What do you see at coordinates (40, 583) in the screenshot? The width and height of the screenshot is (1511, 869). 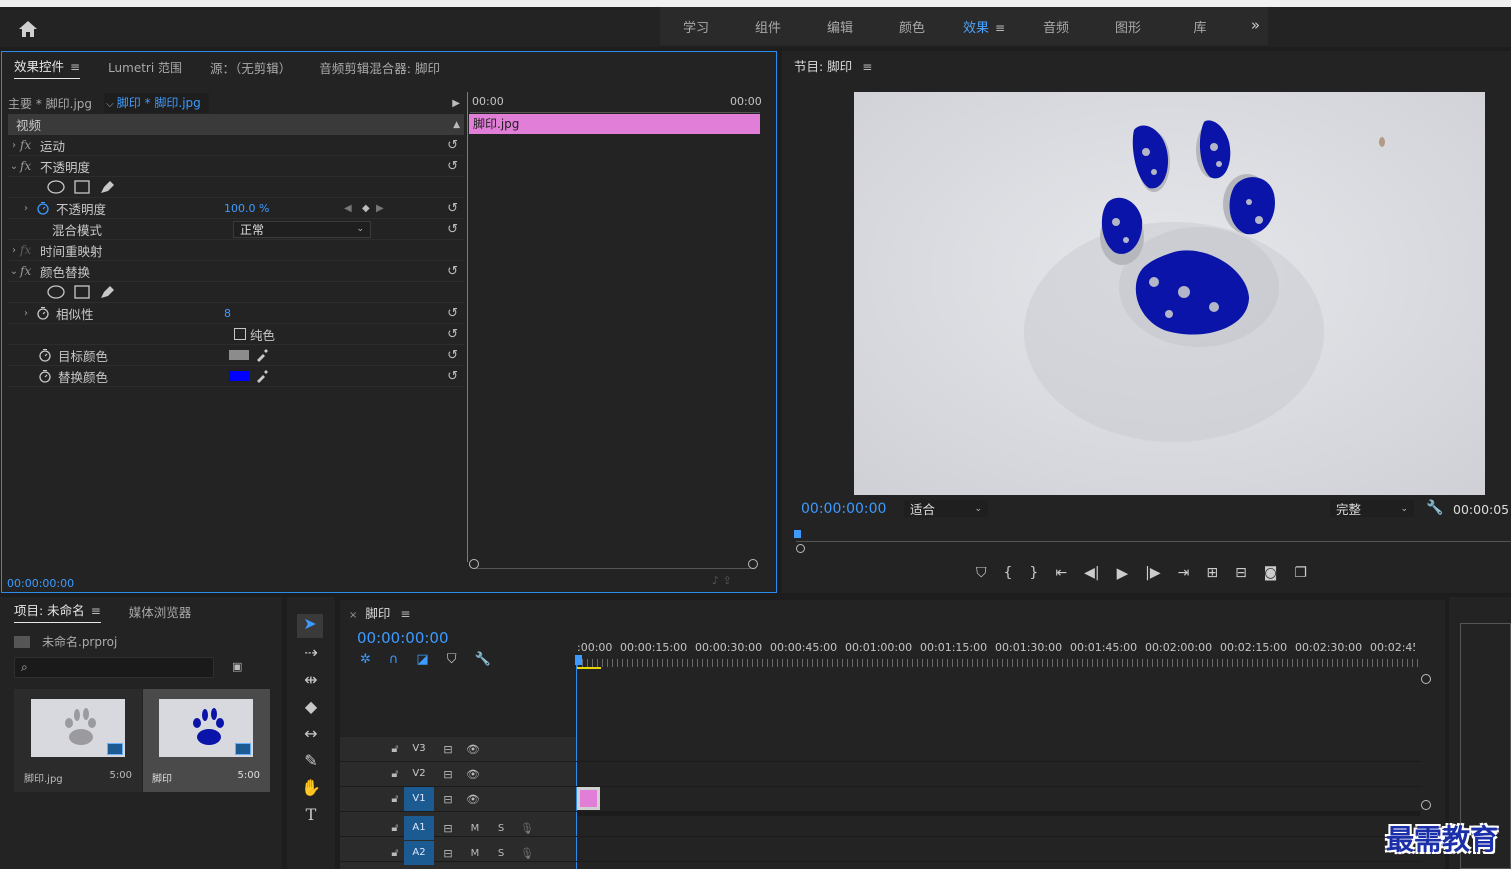 I see `effect-timecode: 00:00:00:00` at bounding box center [40, 583].